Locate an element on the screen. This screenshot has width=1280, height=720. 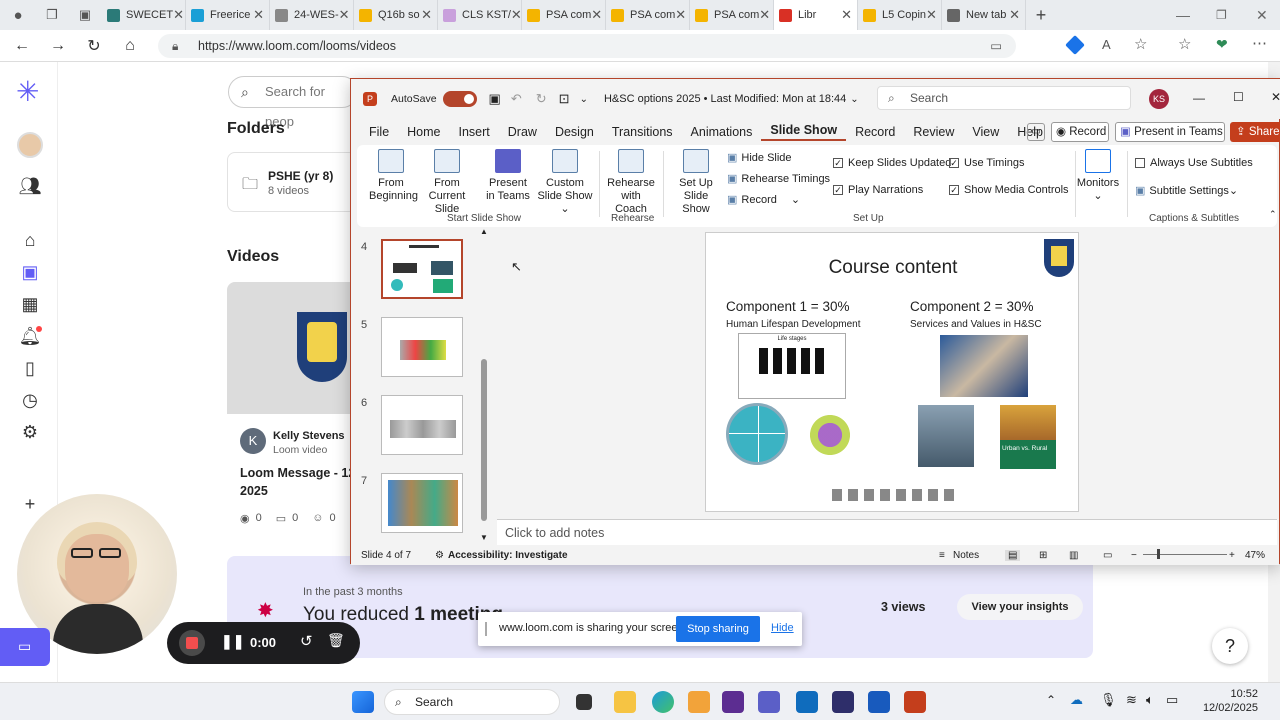
calendar-icon: ▦ is located at coordinates (30, 304).